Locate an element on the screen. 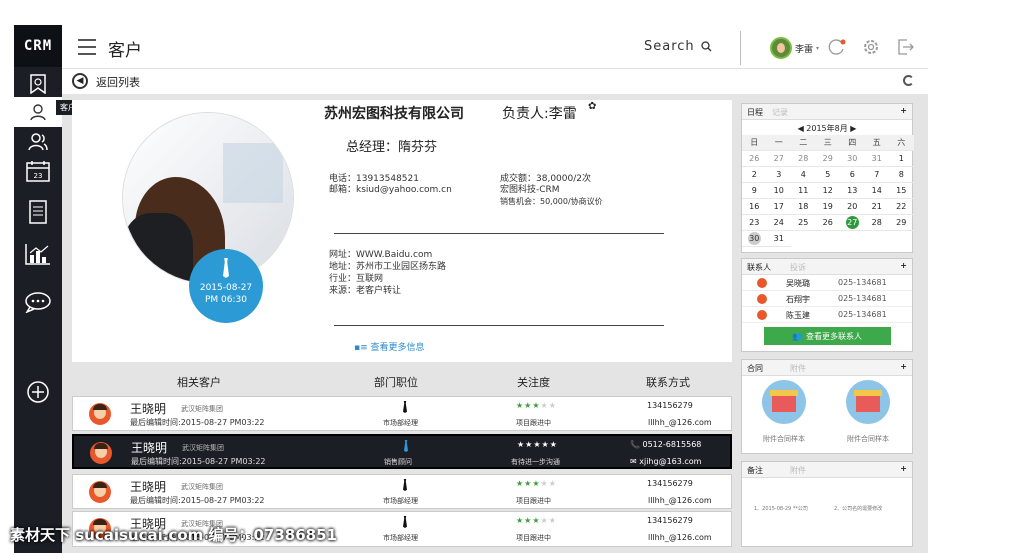  weekday: 日 is located at coordinates (754, 143).